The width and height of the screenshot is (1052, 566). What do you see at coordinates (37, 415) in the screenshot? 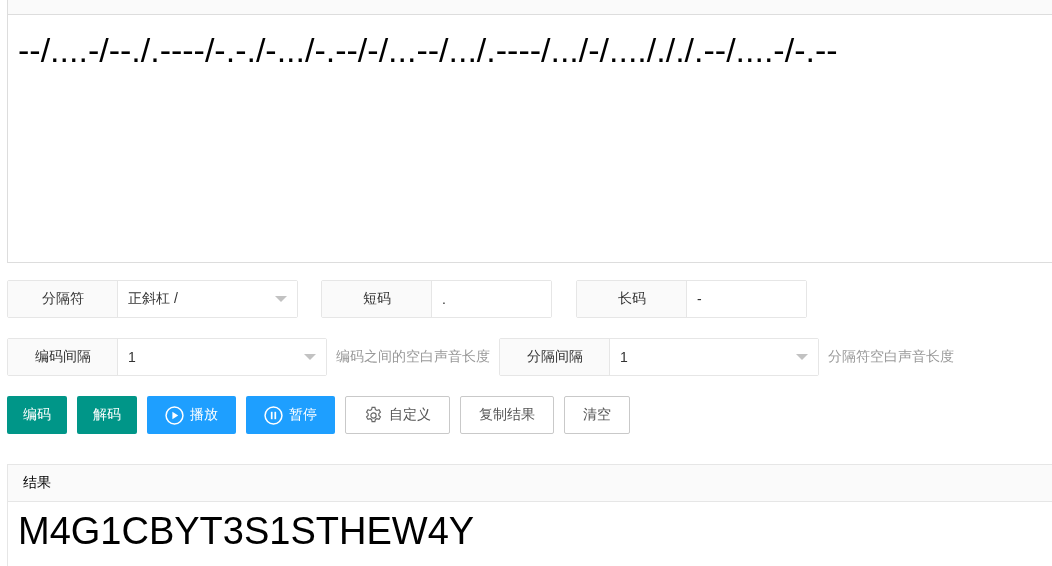
I see `action-button: 编码` at bounding box center [37, 415].